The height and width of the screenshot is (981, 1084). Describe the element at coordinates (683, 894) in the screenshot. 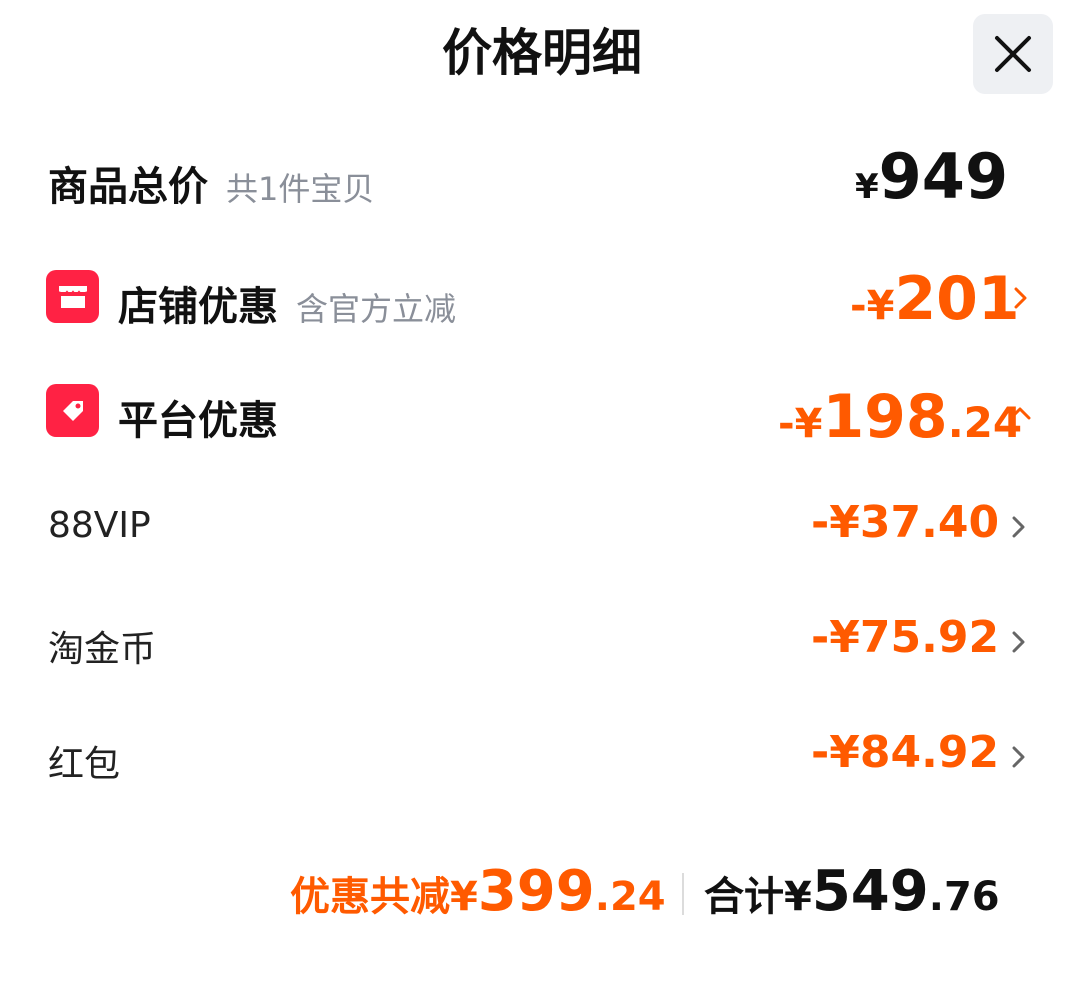

I see `divider` at that location.